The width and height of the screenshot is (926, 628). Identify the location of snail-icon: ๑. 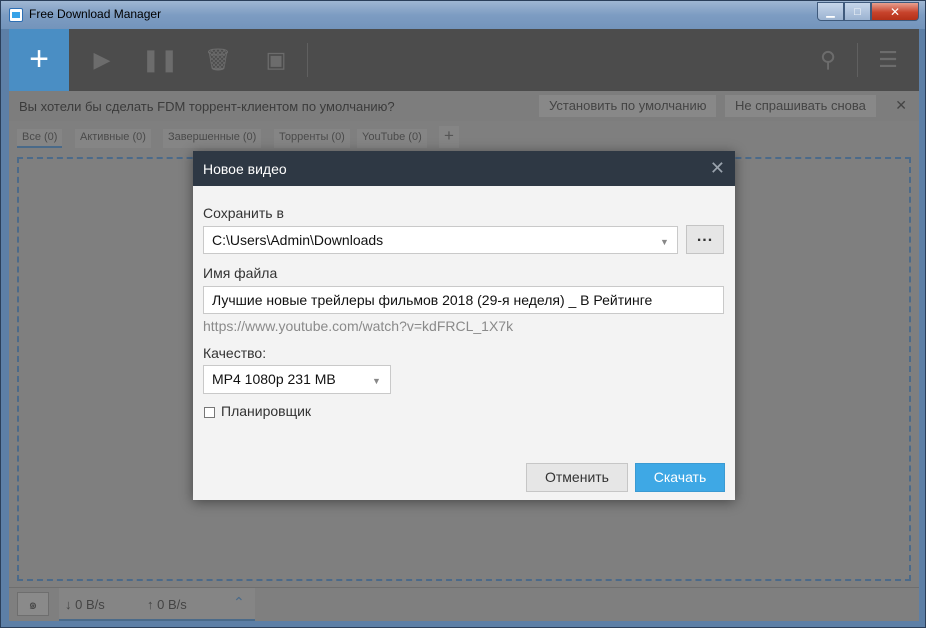
(33, 604).